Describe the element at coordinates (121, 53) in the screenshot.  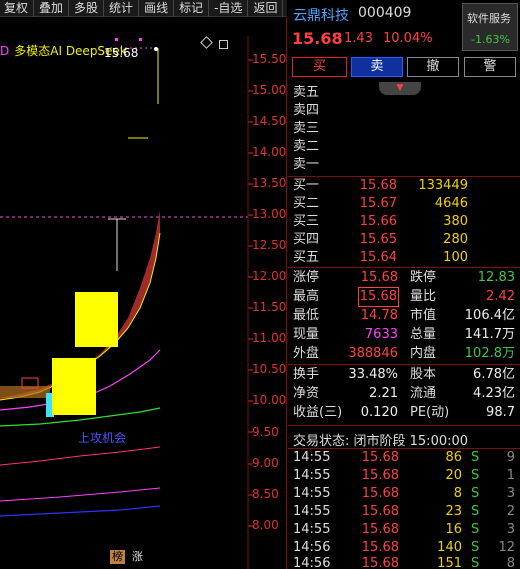
I see `high-price-marker: 15.68` at that location.